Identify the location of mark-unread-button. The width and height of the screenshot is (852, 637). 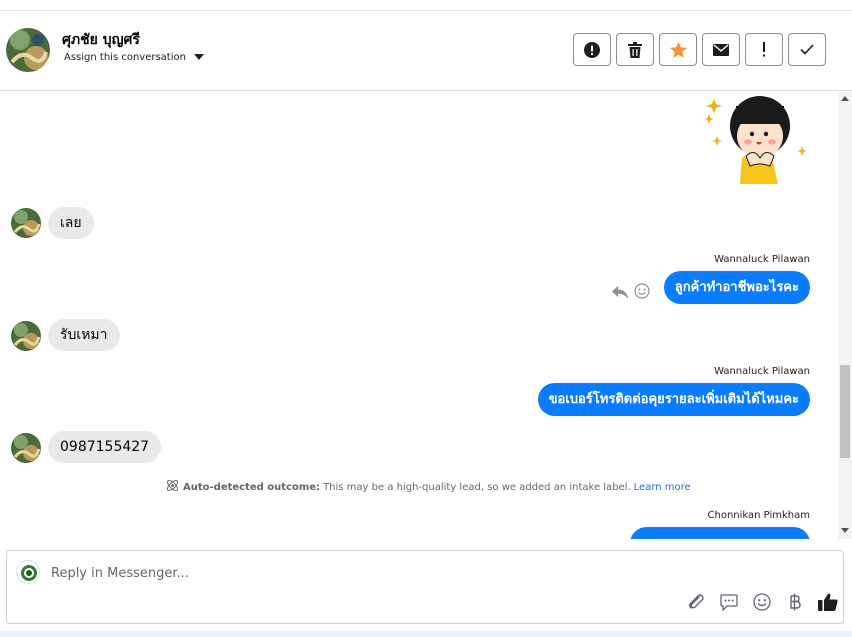
(721, 49).